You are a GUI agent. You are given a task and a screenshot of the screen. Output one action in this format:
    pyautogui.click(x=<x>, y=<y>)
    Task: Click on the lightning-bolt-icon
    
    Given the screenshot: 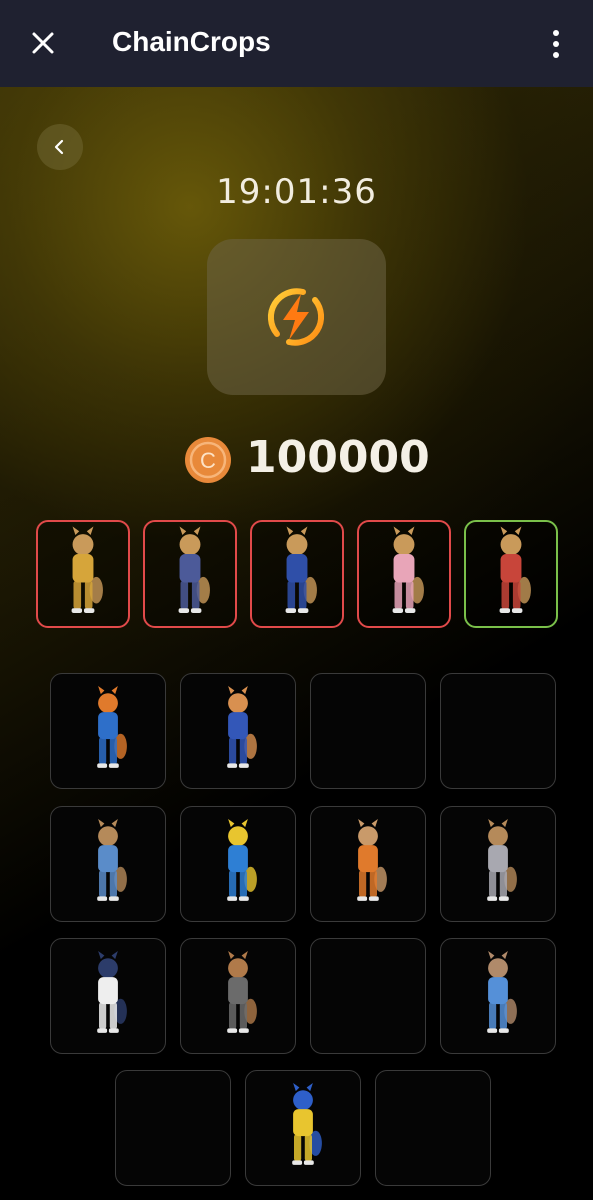 What is the action you would take?
    pyautogui.click(x=296, y=317)
    